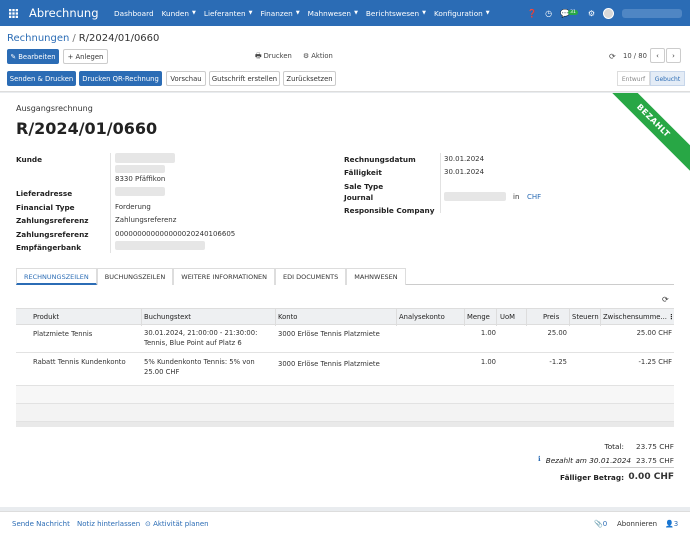 This screenshot has width=690, height=535. Describe the element at coordinates (534, 197) in the screenshot. I see `journal-currency: CHF` at that location.